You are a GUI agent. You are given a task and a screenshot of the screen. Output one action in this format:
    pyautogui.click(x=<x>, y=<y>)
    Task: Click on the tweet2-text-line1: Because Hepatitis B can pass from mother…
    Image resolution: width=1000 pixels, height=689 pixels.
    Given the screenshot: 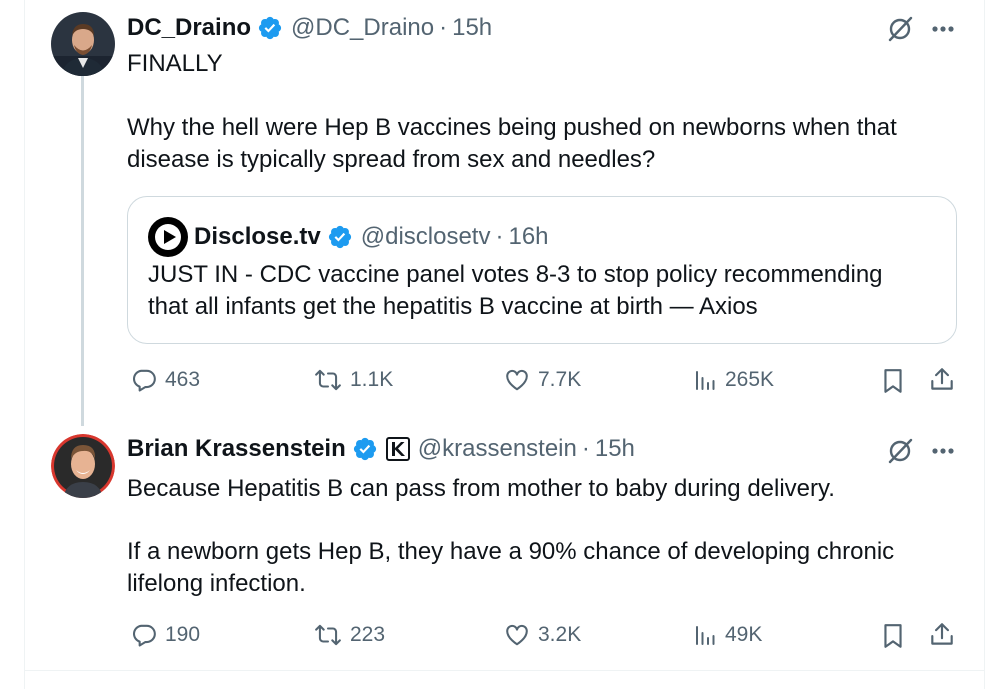 What is the action you would take?
    pyautogui.click(x=481, y=488)
    